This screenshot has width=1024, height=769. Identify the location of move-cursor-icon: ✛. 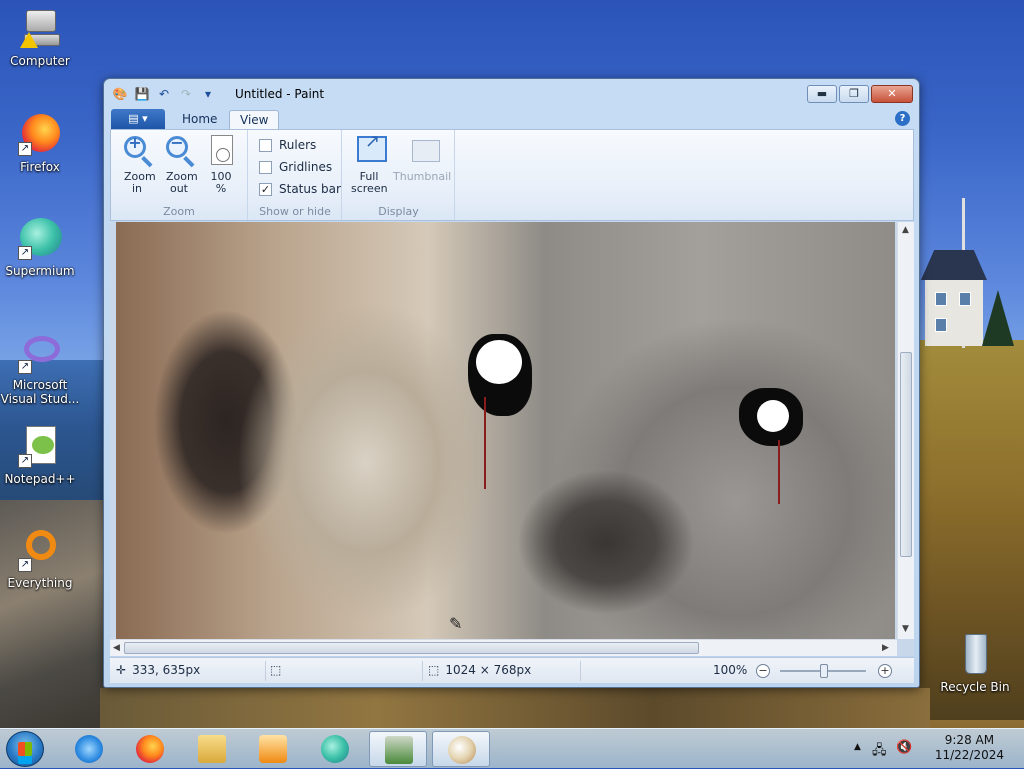
(121, 670).